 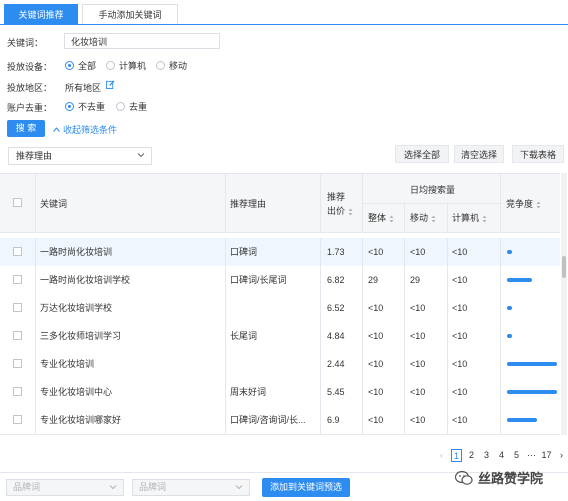 I want to click on table-row: 专业化妆培训中心 周末好词 5.45 <10 <10 <10, so click(x=280, y=392).